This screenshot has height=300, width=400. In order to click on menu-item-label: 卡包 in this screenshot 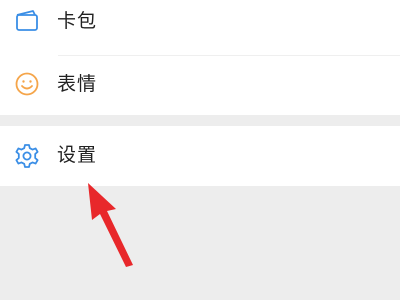, I will do `click(77, 21)`.